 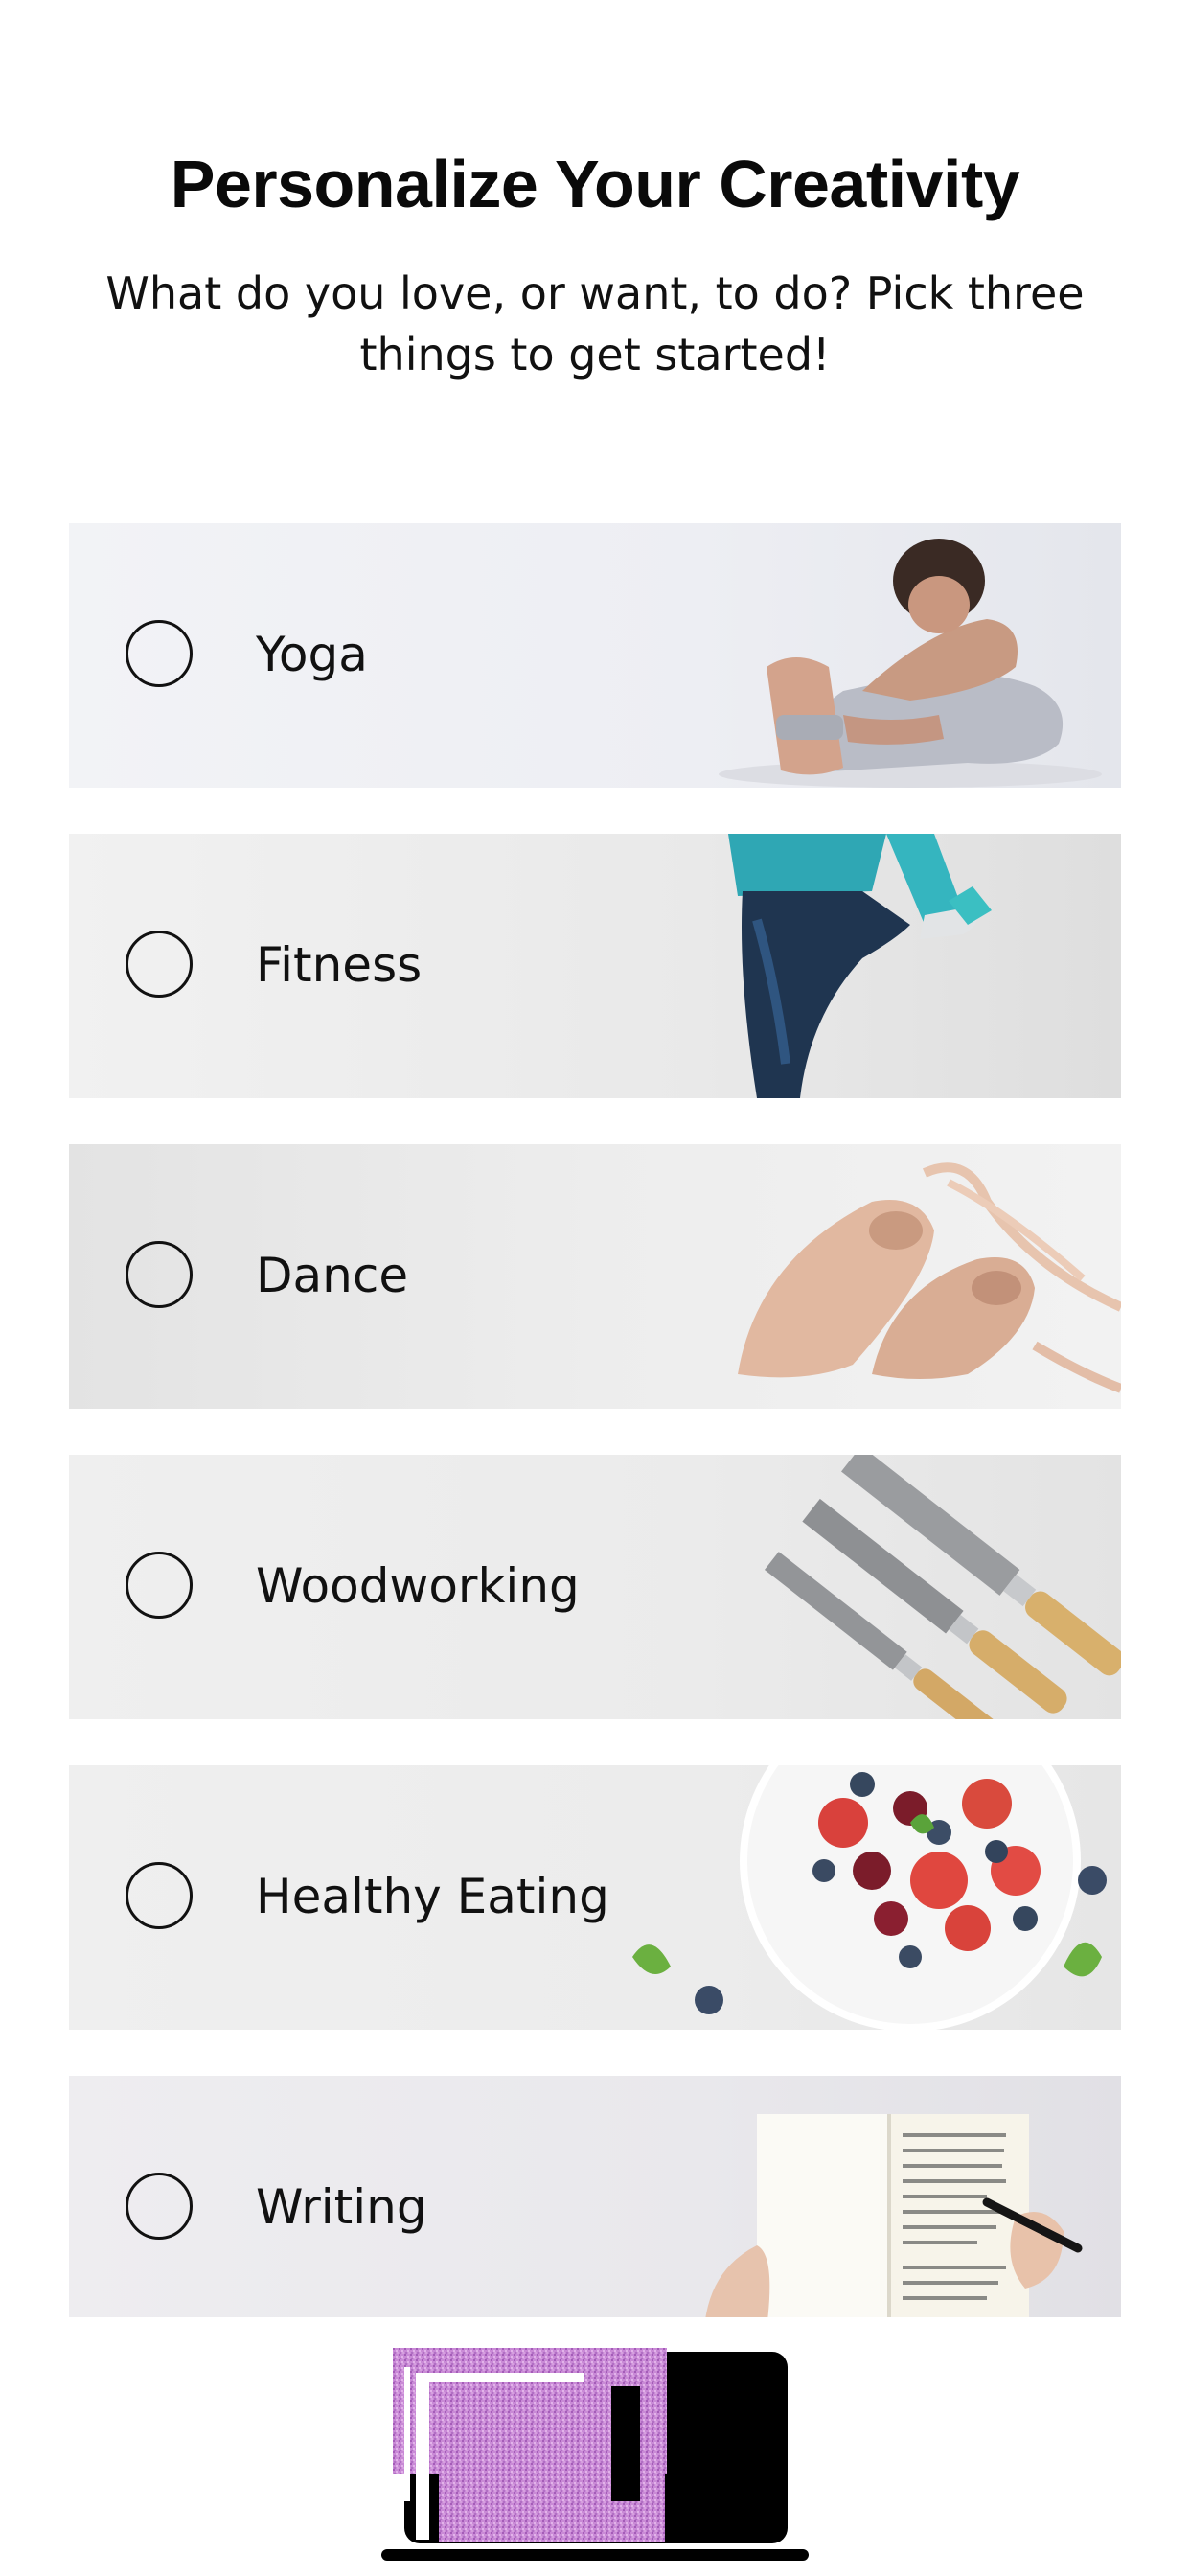 I want to click on option-healthy-eating: Healthy Eating, so click(x=595, y=1897).